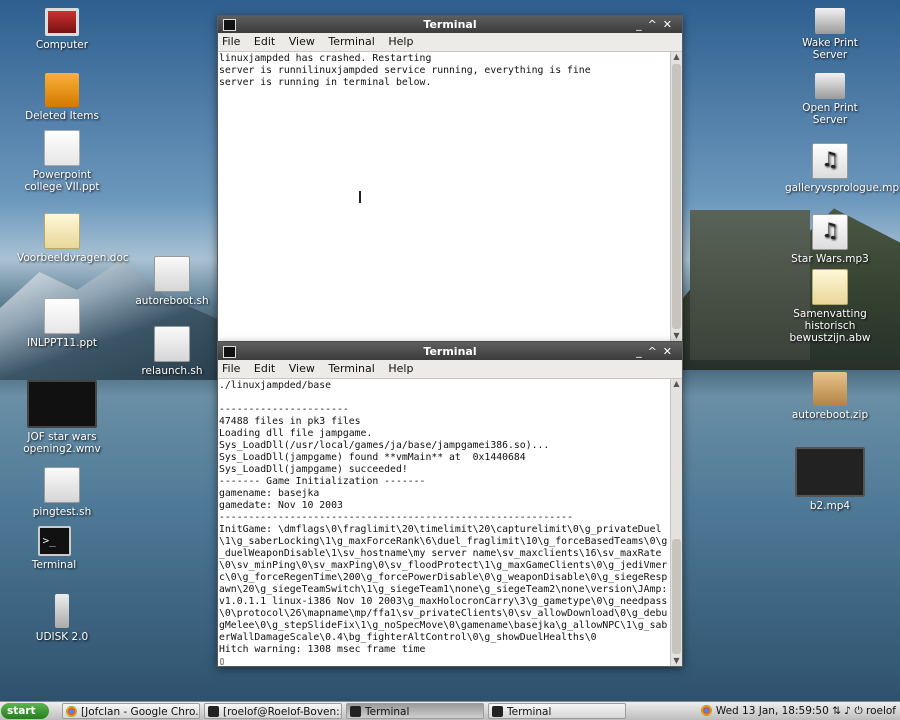 The image size is (900, 720). I want to click on desktop-icon: autoreboot.zip, so click(830, 396).